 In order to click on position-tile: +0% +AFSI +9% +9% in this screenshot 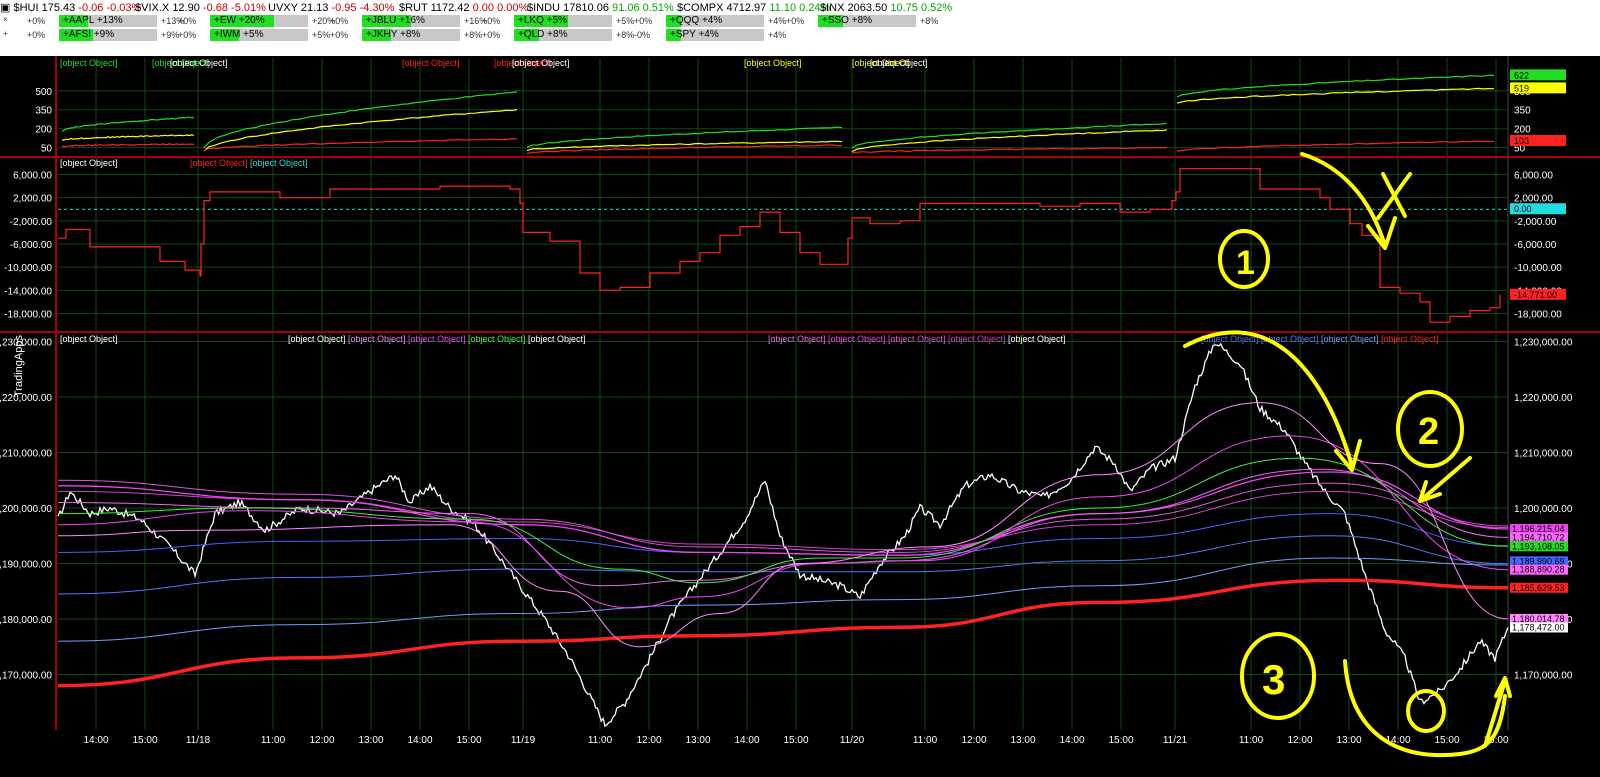, I will do `click(112, 35)`.